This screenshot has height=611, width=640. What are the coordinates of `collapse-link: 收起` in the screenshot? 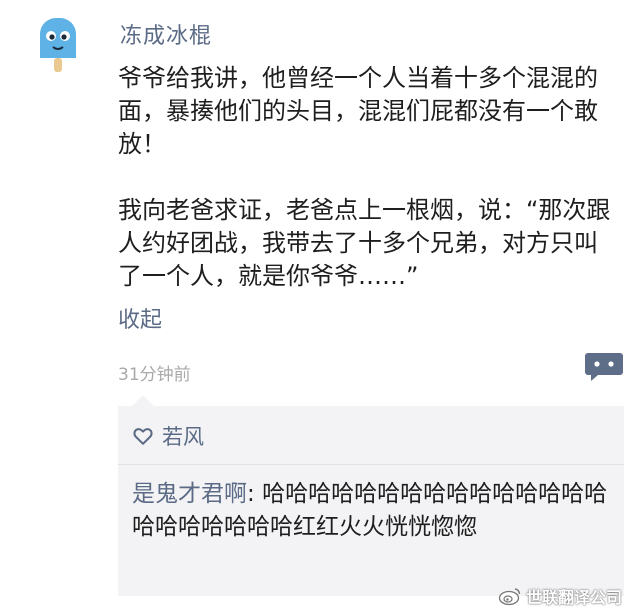 It's located at (140, 318).